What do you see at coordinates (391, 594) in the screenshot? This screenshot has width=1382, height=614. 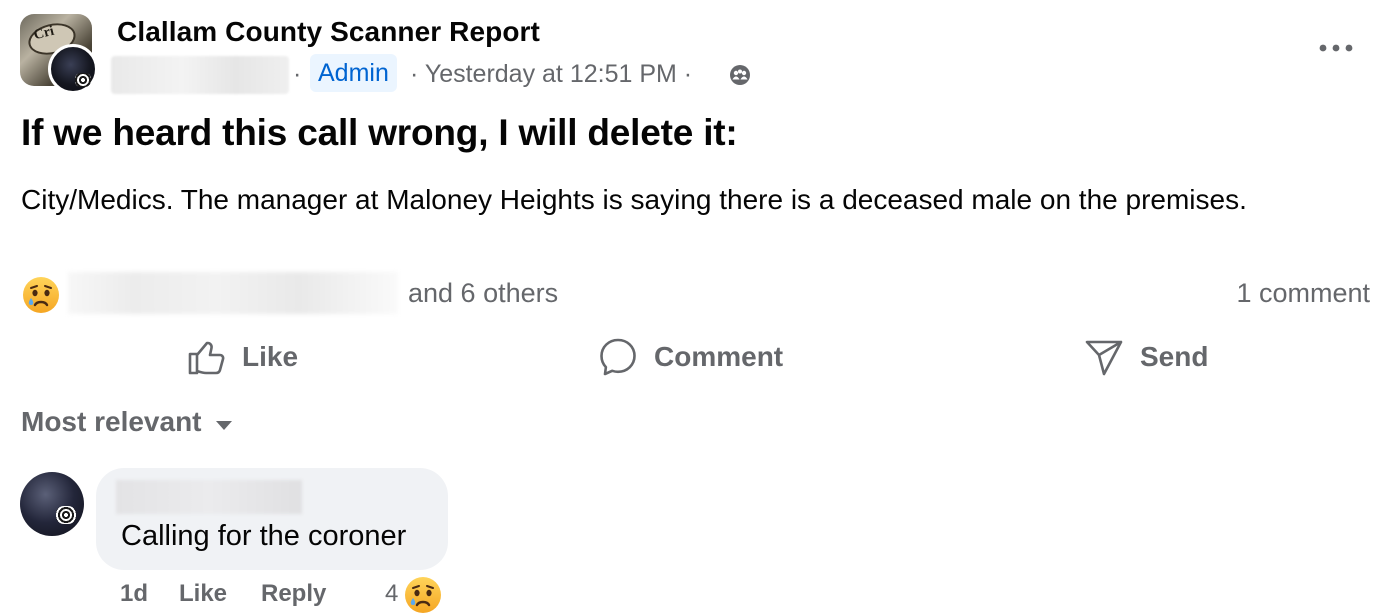 I see `comment-reaction-count: 4` at bounding box center [391, 594].